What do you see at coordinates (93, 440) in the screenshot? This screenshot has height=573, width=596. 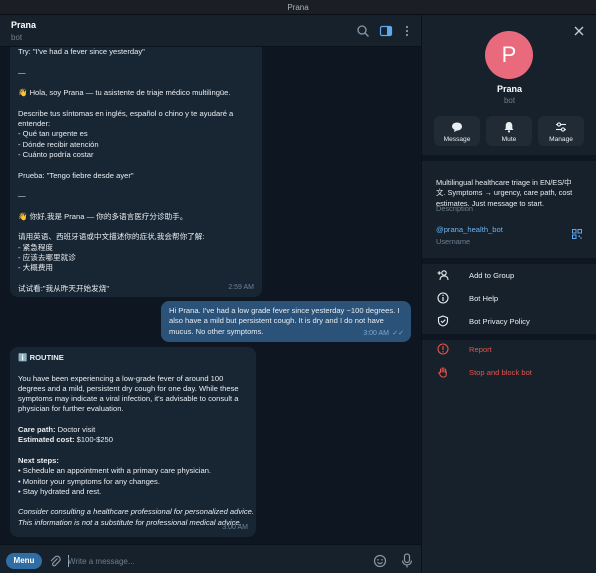 I see `cost-value: $100-$250` at bounding box center [93, 440].